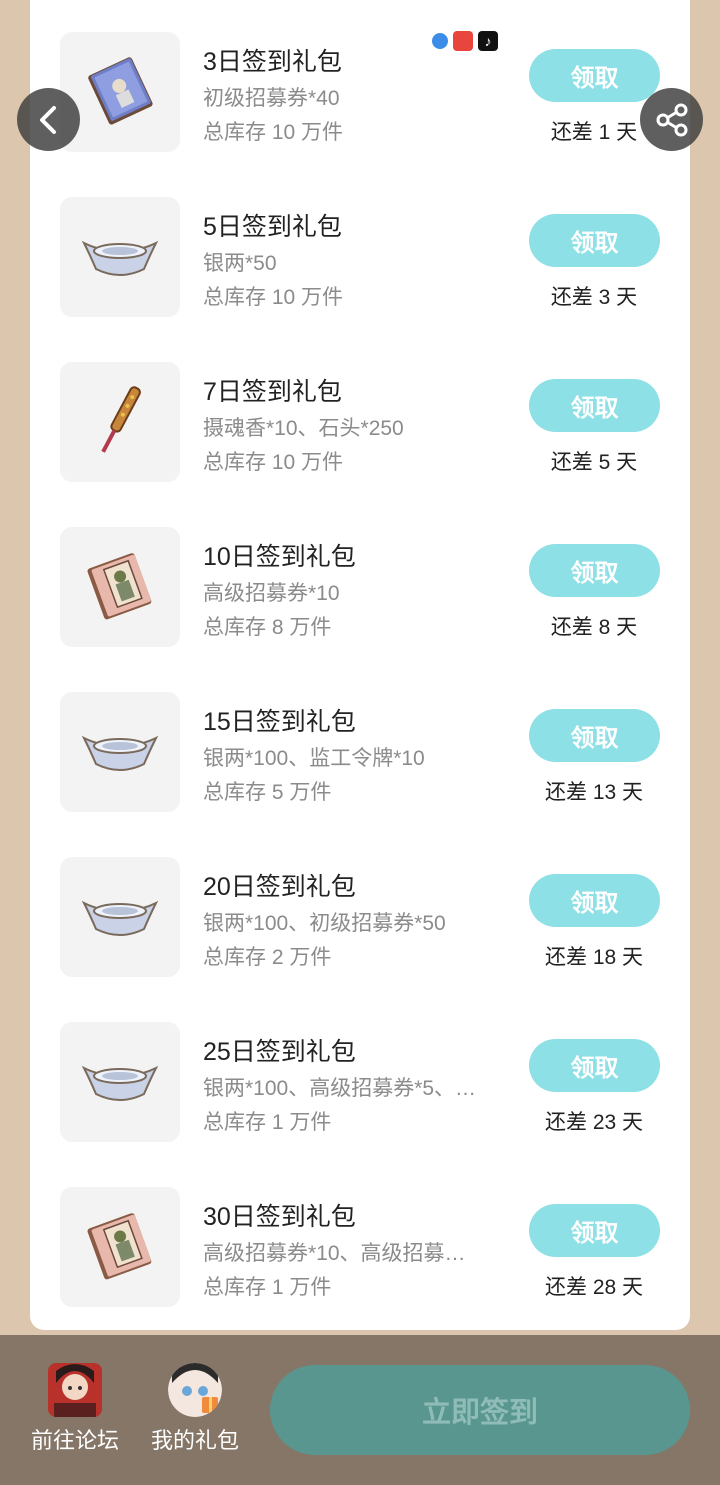 The image size is (720, 1485). I want to click on gift-stock: 总库存 8 万件, so click(267, 627).